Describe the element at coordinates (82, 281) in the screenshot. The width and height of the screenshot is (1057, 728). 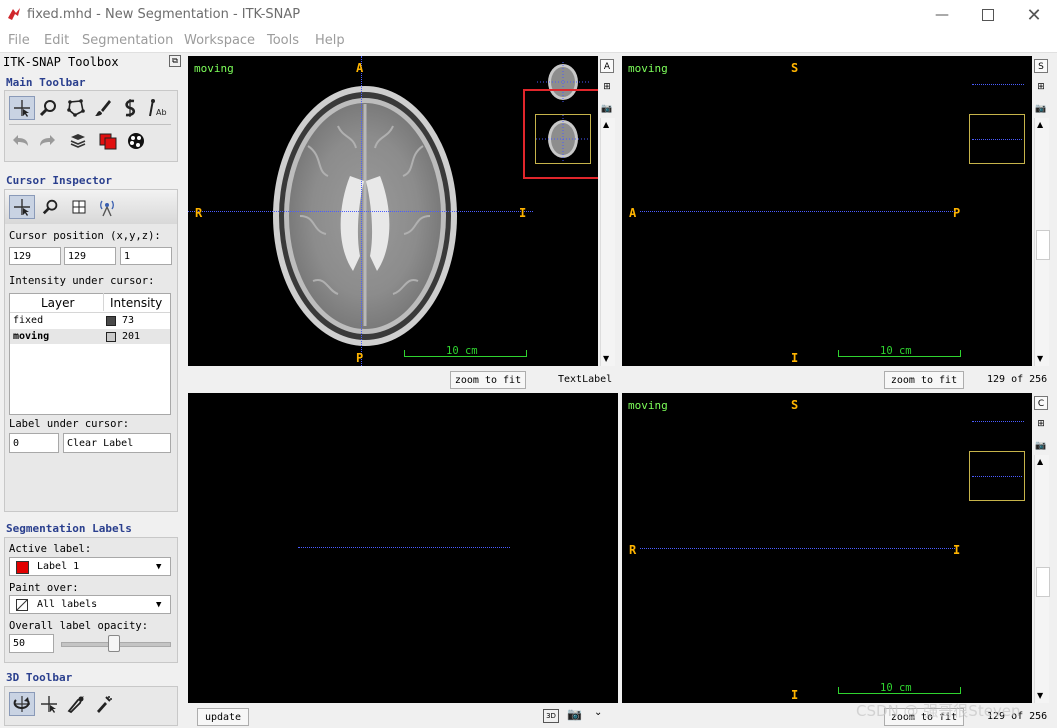
I see `intensity-label: Intensity under cursor:` at that location.